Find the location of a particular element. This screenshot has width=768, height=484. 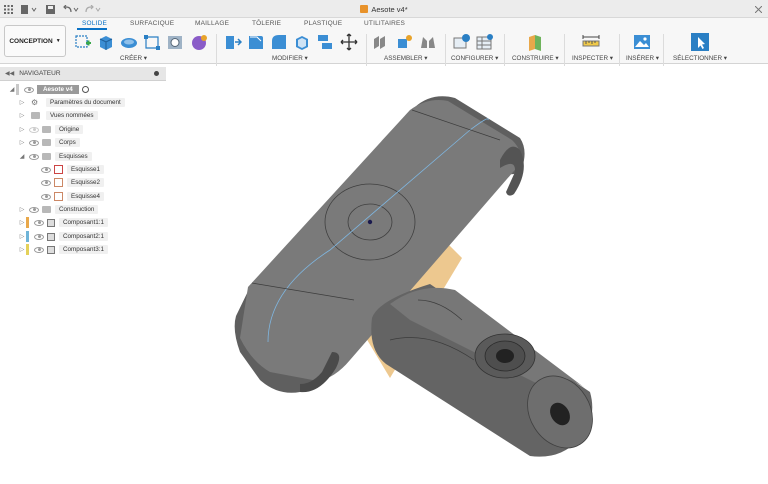

workspace-label: CONCEPTION is located at coordinates (31, 41).